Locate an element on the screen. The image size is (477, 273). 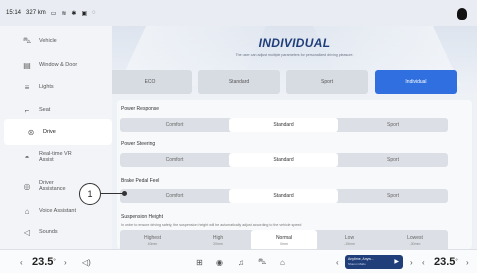
power-response-sport: Sport is located at coordinates (393, 125).